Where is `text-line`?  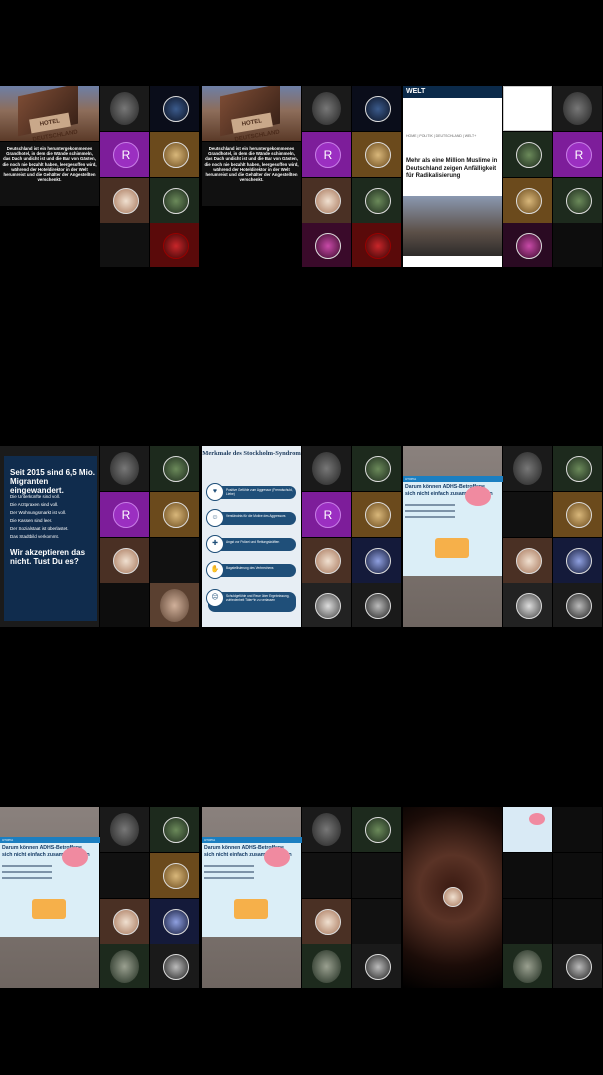 text-line is located at coordinates (430, 517).